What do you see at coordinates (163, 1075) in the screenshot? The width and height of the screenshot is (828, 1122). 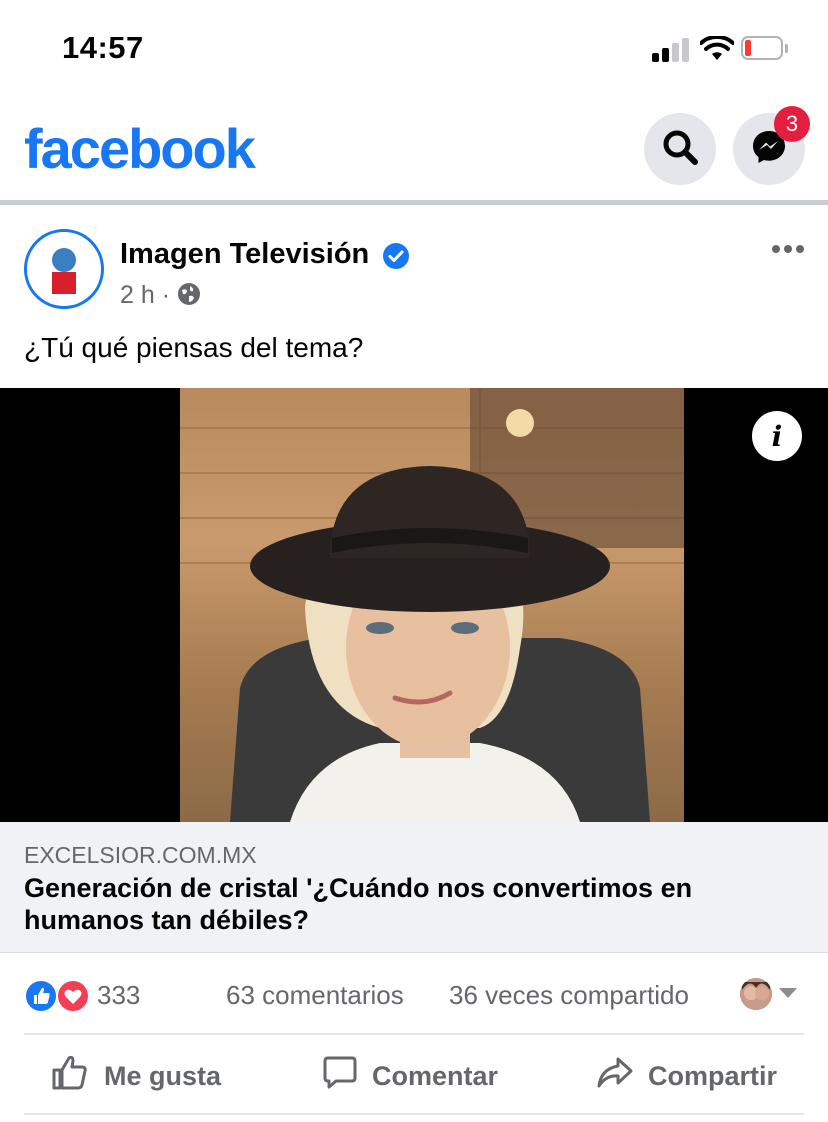 I see `like-label: Me gusta` at bounding box center [163, 1075].